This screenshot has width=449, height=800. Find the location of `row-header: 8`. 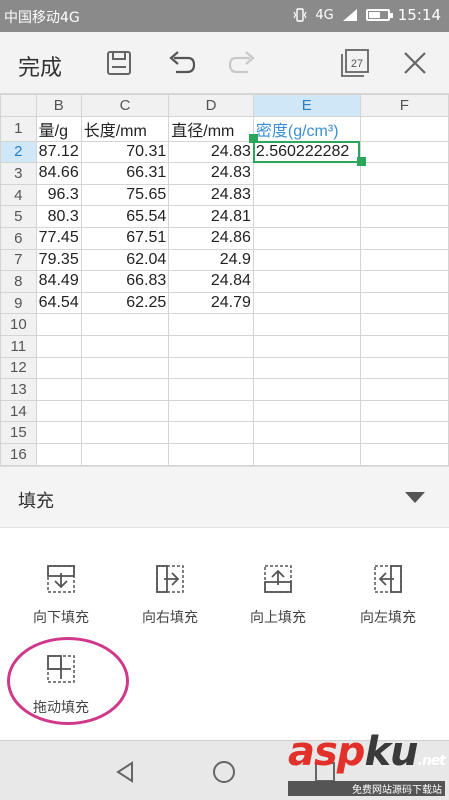

row-header: 8 is located at coordinates (18, 281).